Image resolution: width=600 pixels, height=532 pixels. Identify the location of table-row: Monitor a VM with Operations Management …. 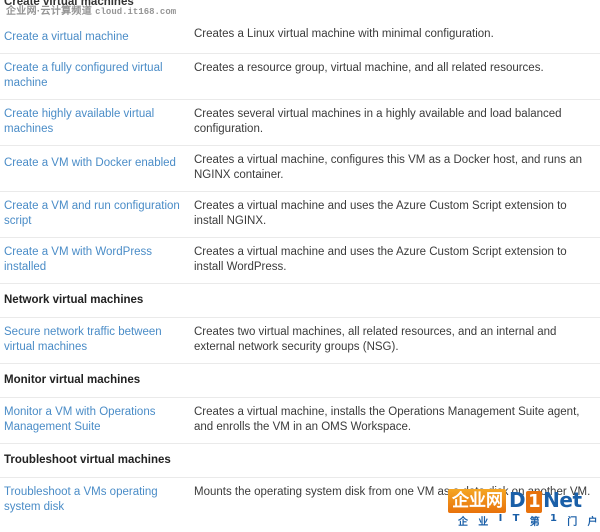
(300, 420).